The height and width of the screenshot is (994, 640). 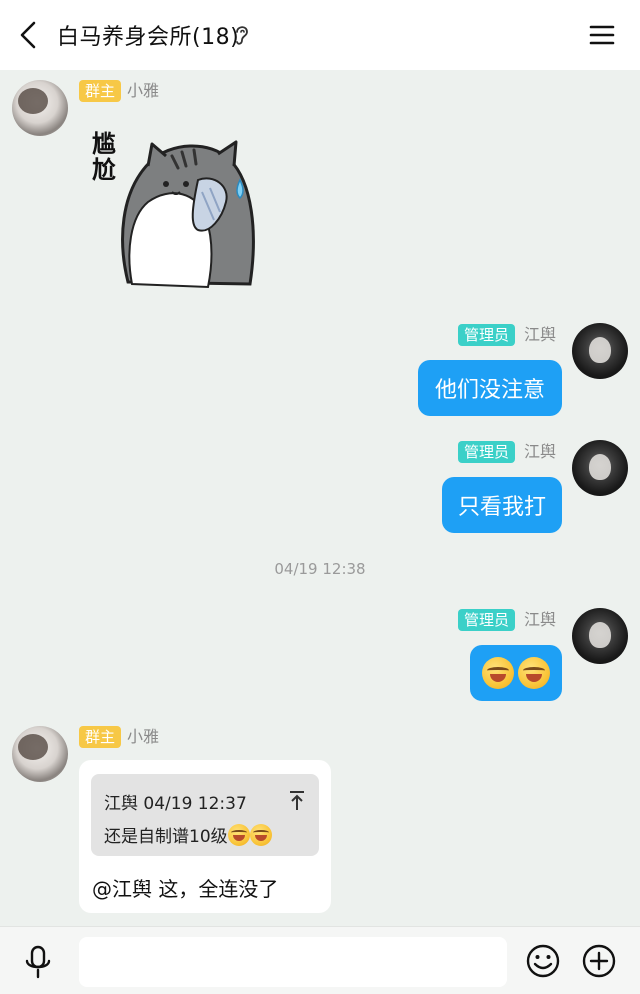 What do you see at coordinates (242, 35) in the screenshot?
I see `ear-icon` at bounding box center [242, 35].